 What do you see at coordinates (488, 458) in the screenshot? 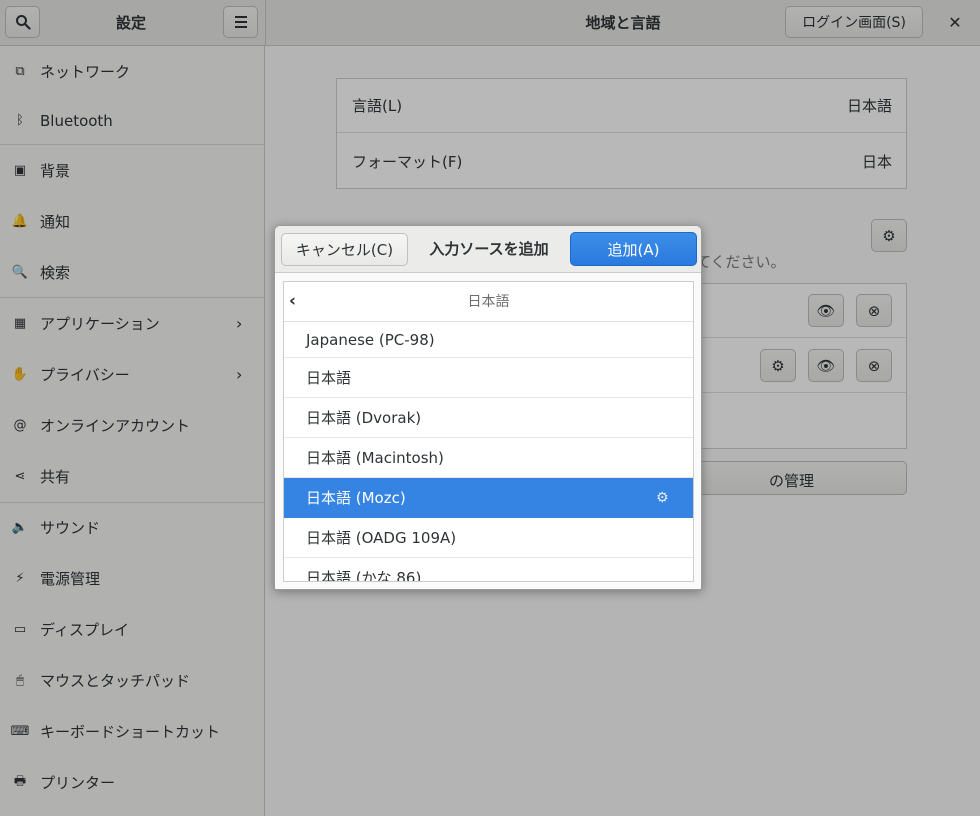
I see `input-source-item: 日本語 (Macintosh)` at bounding box center [488, 458].